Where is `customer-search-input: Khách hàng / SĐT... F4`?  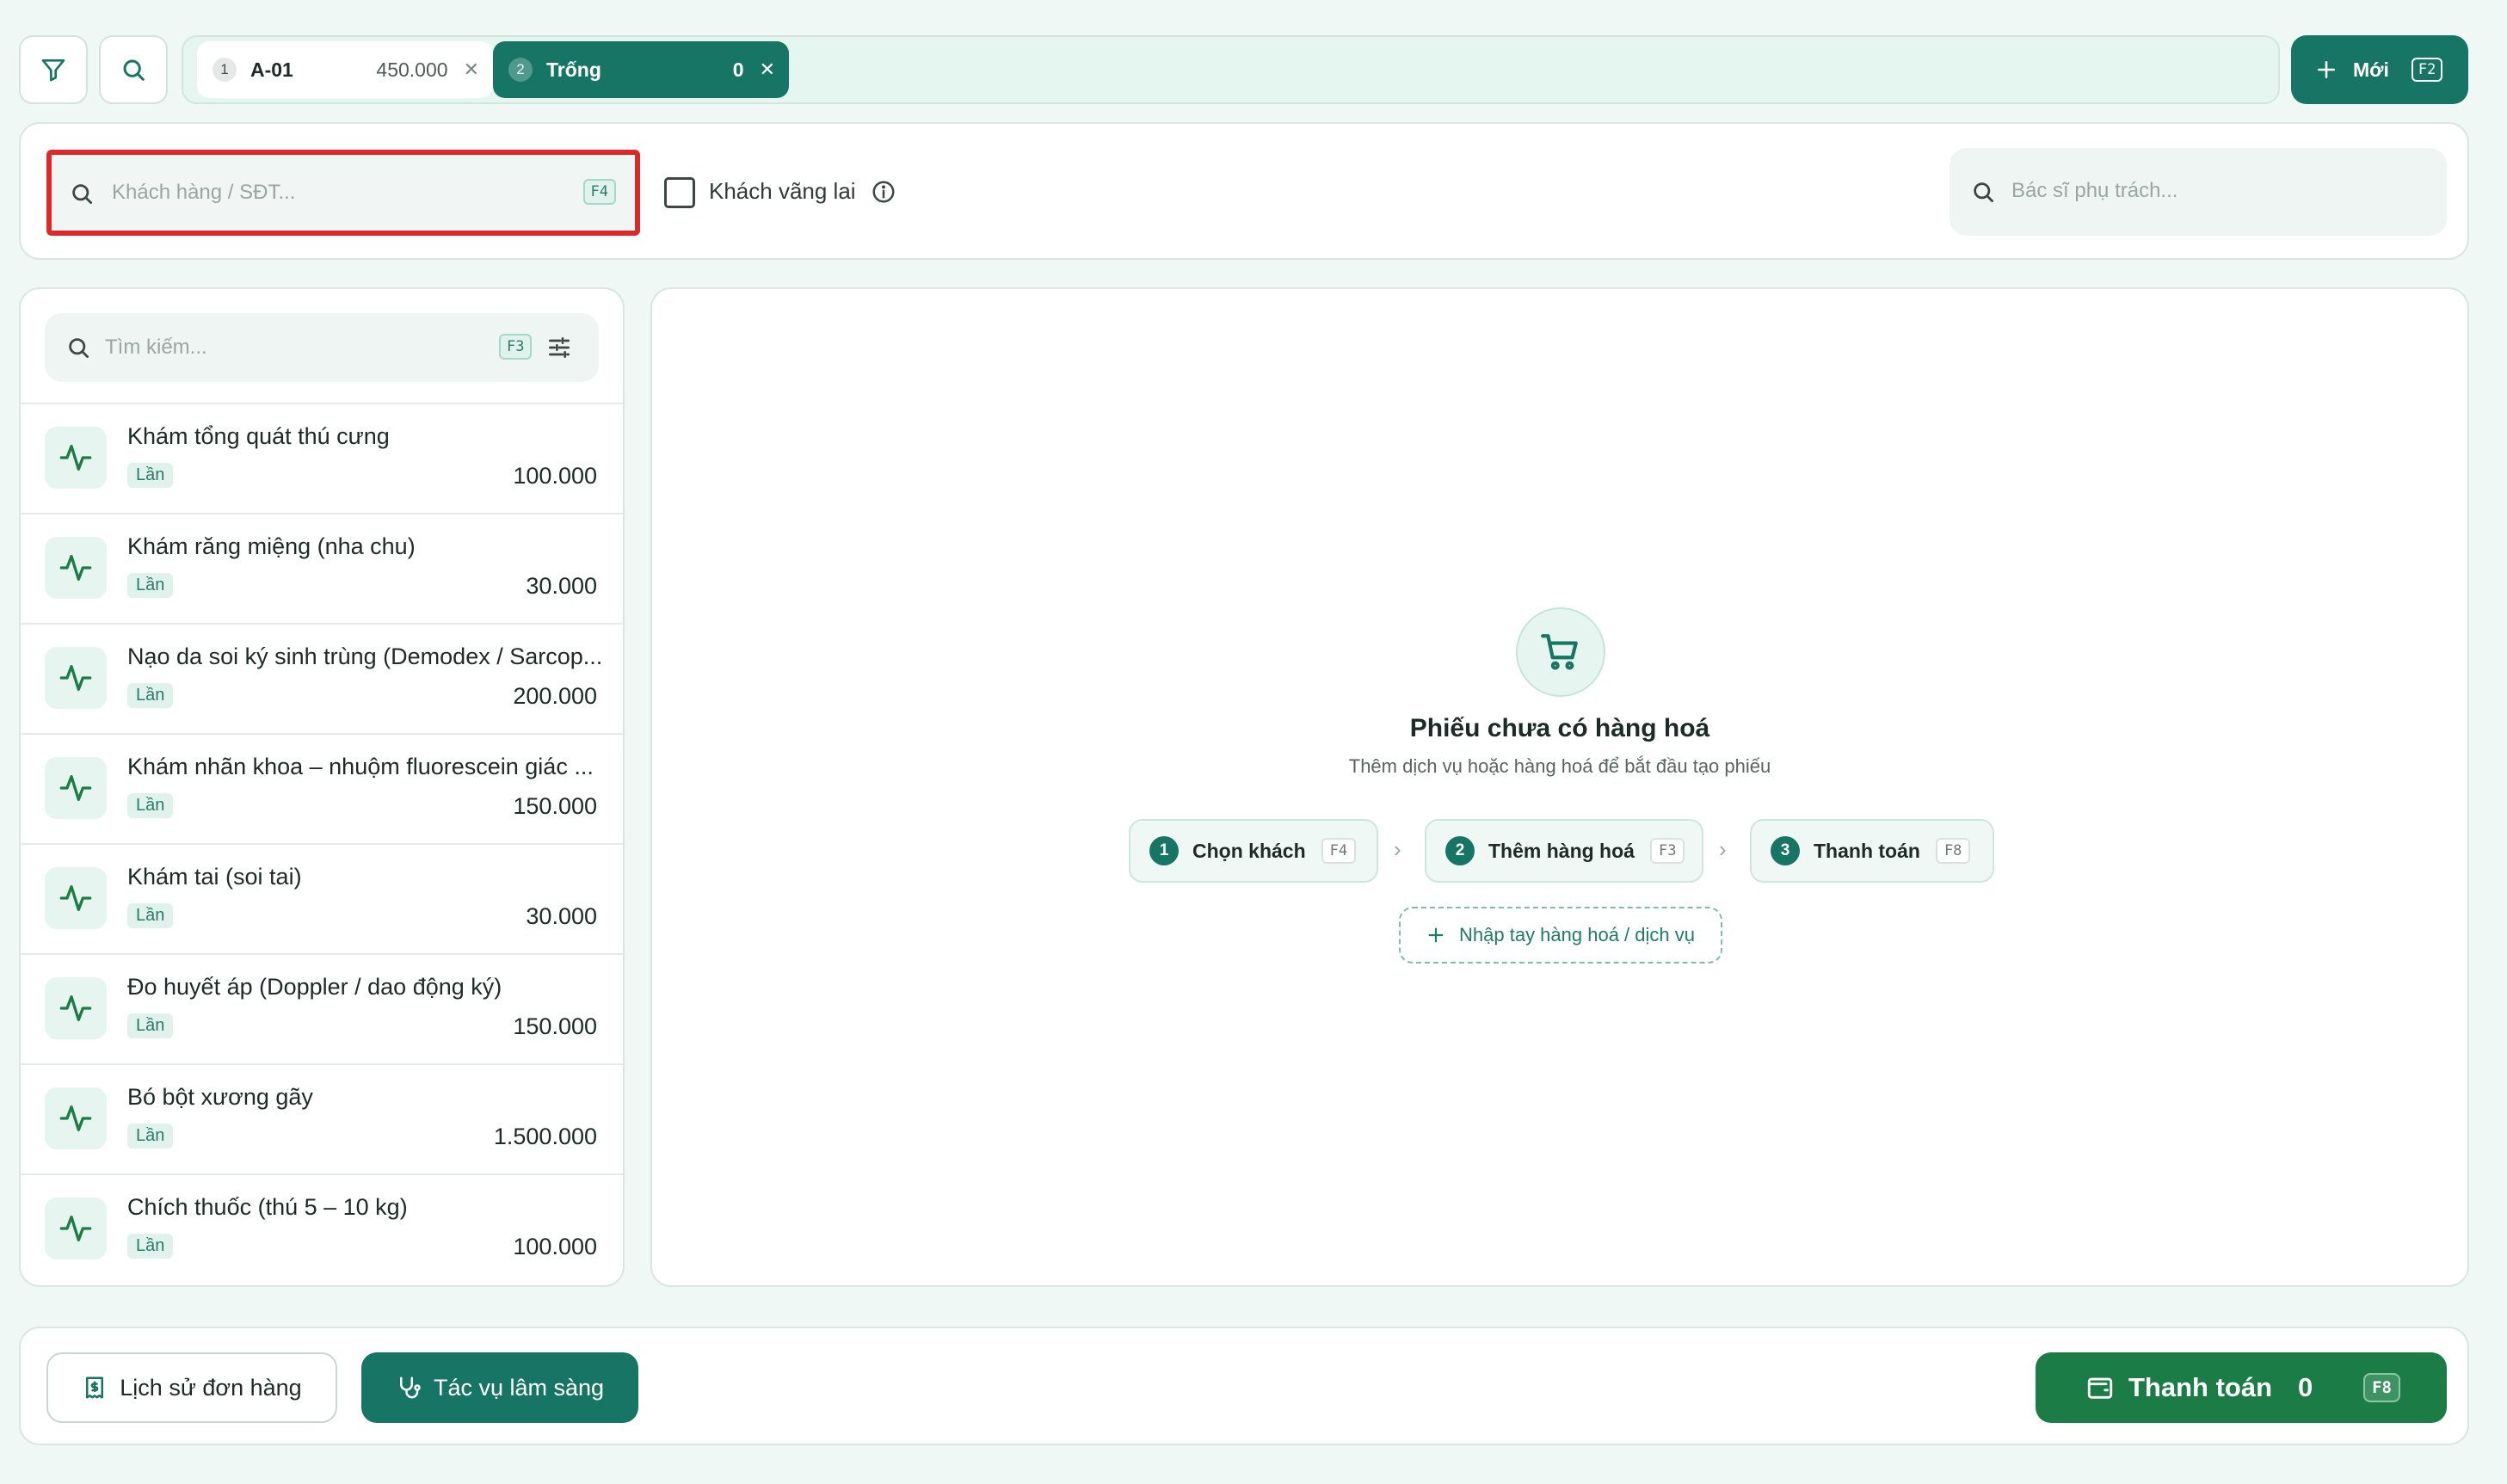 customer-search-input: Khách hàng / SĐT... F4 is located at coordinates (343, 193).